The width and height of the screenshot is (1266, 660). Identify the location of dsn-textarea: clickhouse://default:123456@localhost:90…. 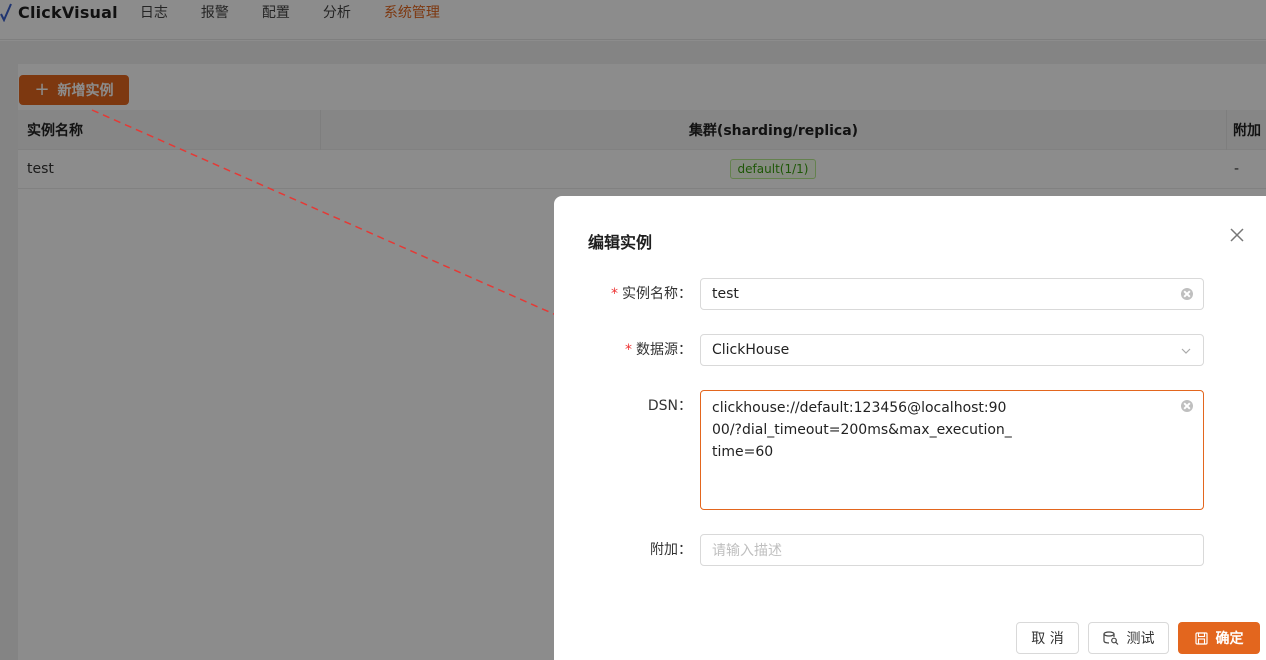
(952, 450).